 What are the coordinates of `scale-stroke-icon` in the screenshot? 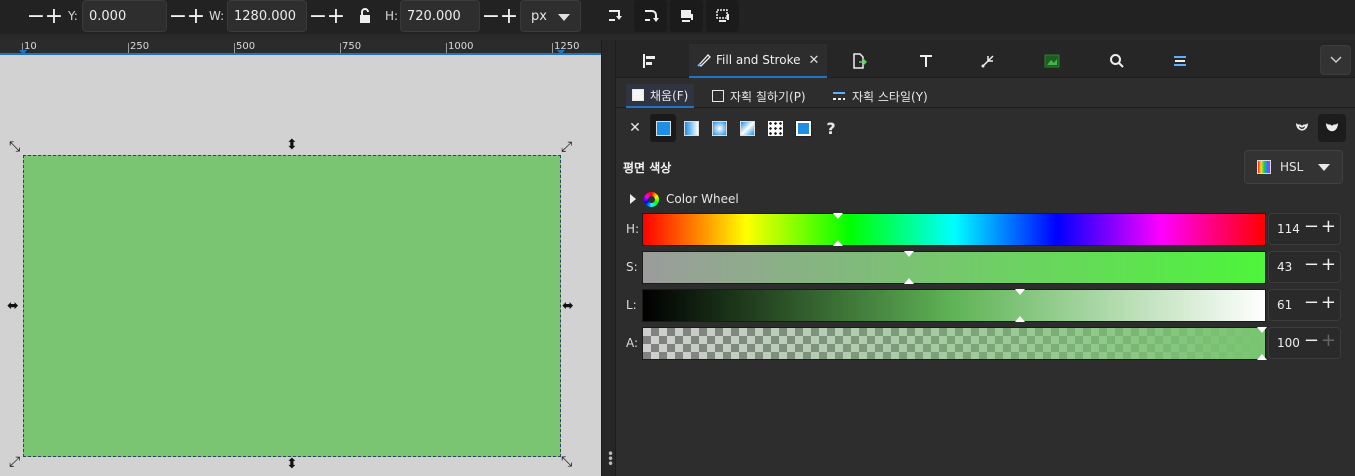 It's located at (614, 16).